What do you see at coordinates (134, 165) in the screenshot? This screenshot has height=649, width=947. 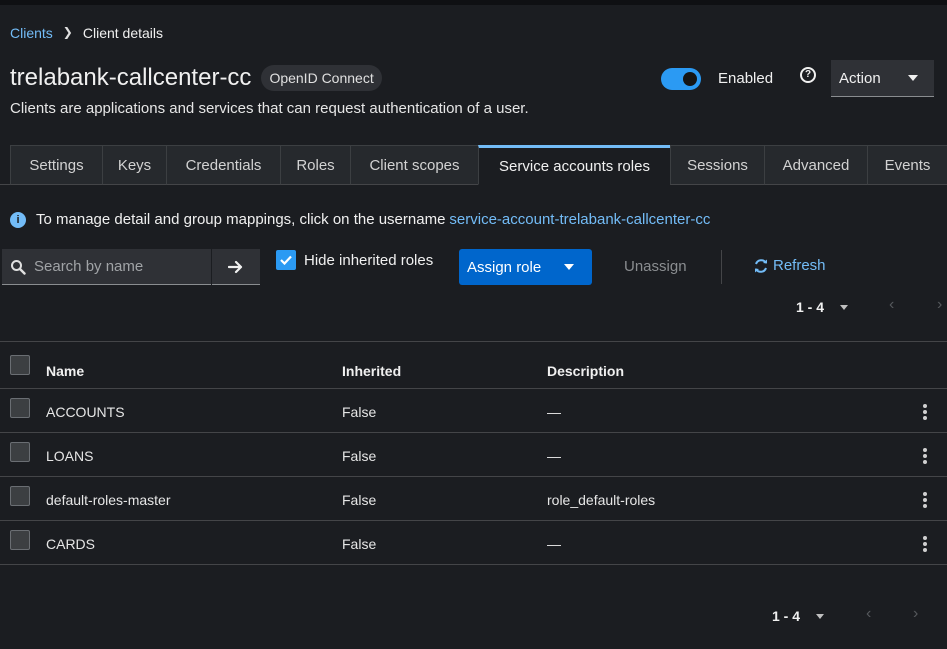 I see `tab-keys: Keys` at bounding box center [134, 165].